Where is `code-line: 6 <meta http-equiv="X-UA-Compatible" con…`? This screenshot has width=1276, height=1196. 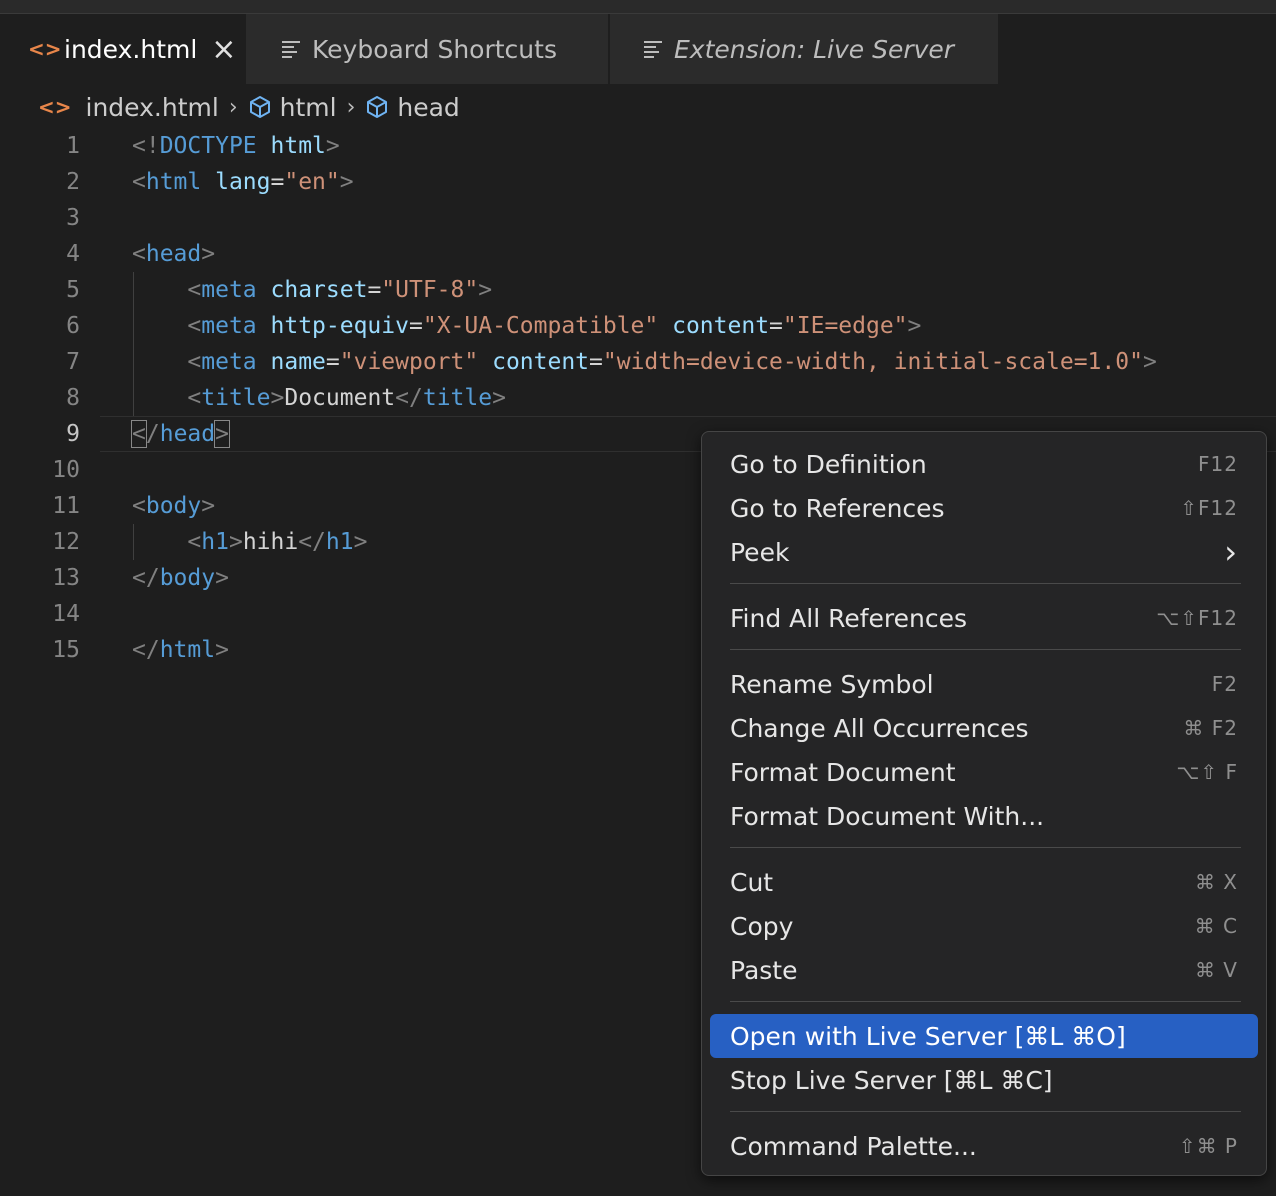 code-line: 6 <meta http-equiv="X-UA-Compatible" con… is located at coordinates (638, 326).